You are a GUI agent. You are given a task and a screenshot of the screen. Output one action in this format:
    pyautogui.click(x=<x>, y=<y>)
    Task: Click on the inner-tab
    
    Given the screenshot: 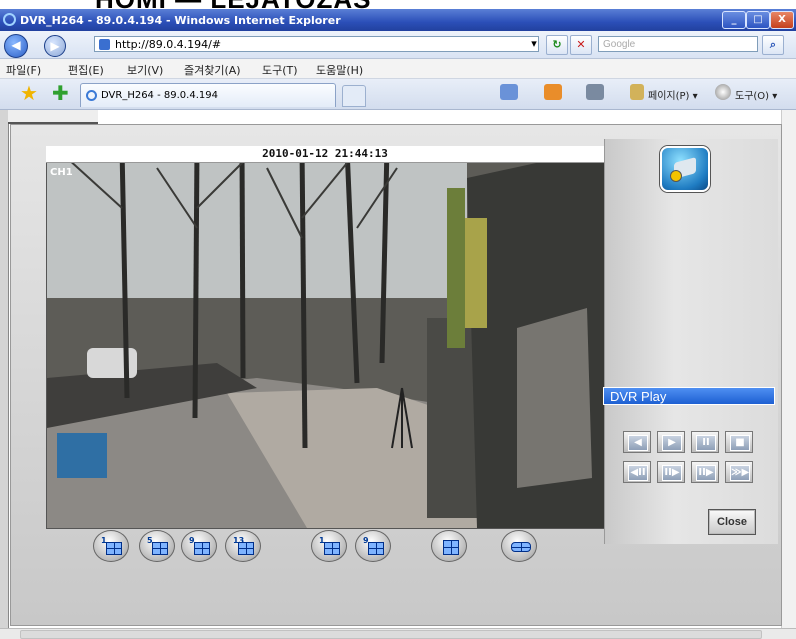 What is the action you would take?
    pyautogui.click(x=53, y=117)
    